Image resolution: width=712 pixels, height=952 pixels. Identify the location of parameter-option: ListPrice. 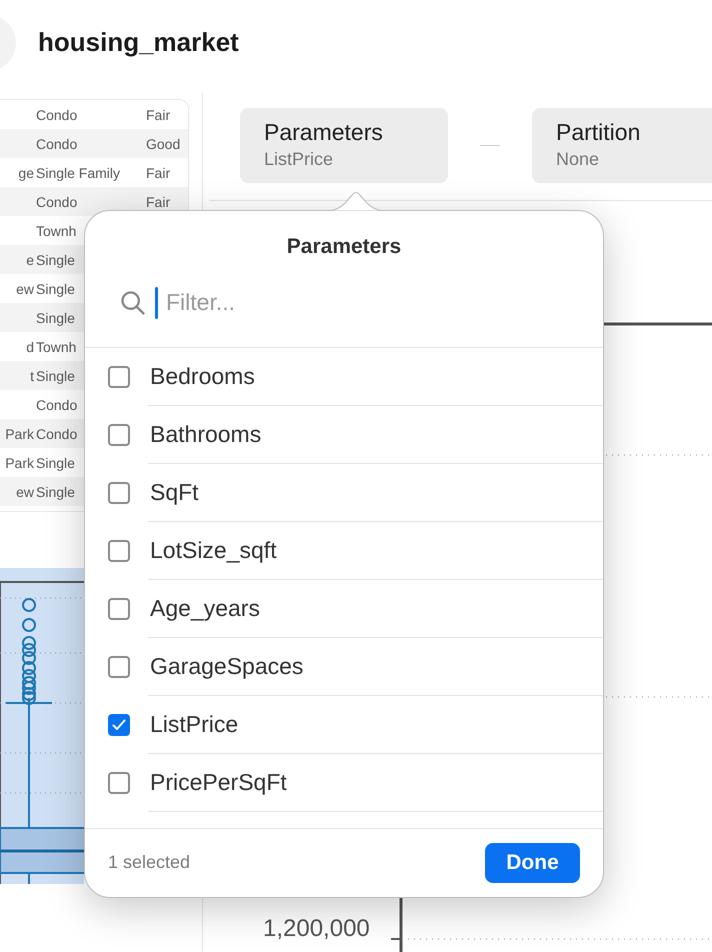
(194, 724).